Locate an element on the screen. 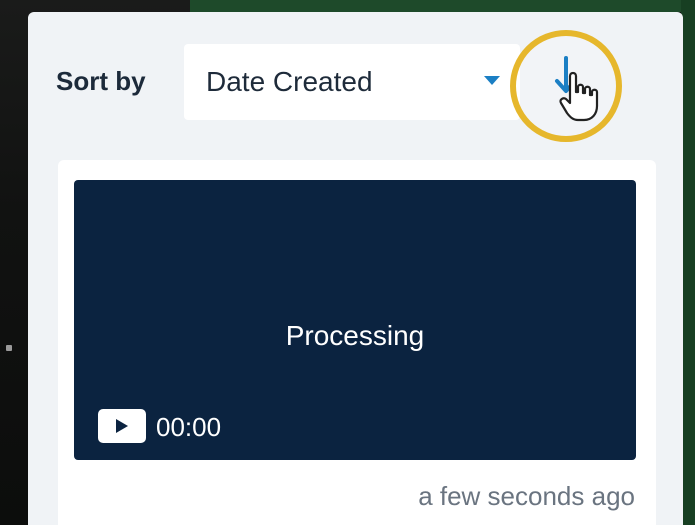 The width and height of the screenshot is (695, 525). sort-select: Date Created is located at coordinates (352, 82).